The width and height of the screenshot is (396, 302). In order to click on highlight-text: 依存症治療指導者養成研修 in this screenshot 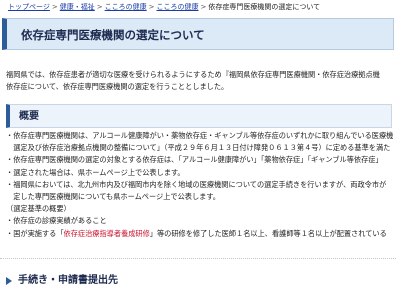, I will do `click(106, 233)`.